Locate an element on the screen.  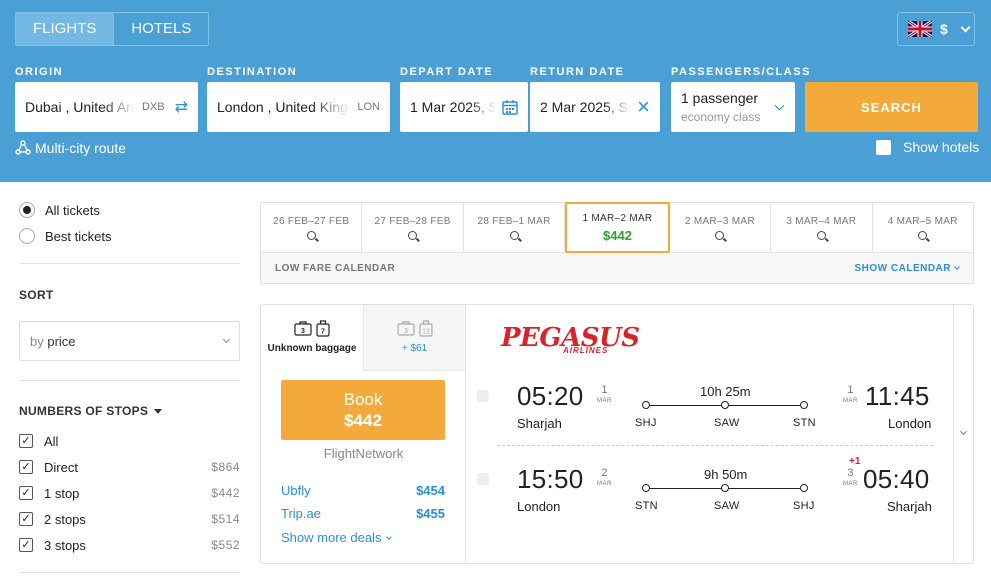
search-button: SEARCH is located at coordinates (891, 107).